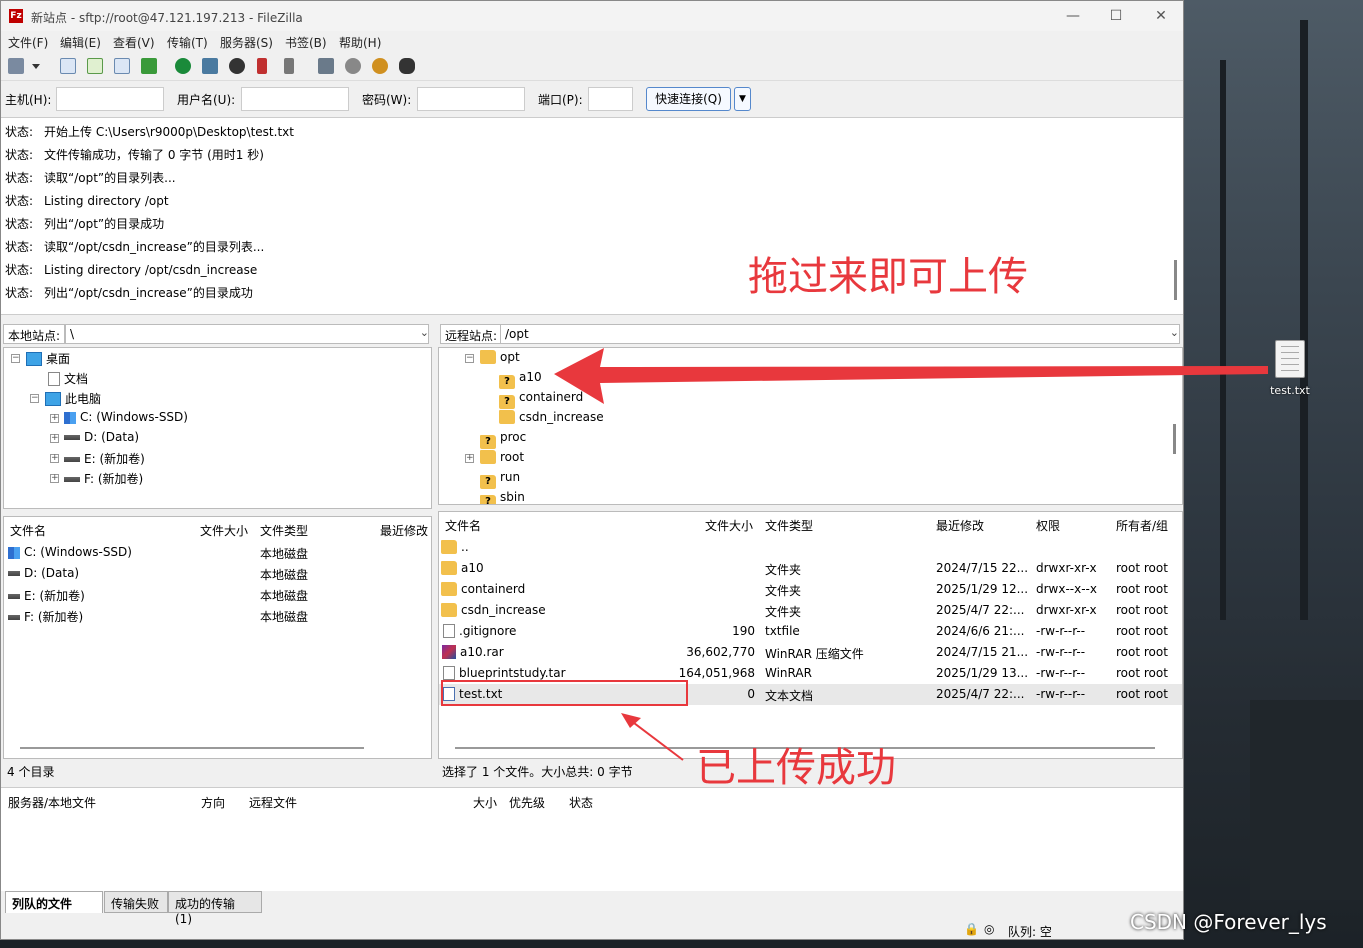 The height and width of the screenshot is (948, 1363). Describe the element at coordinates (134, 42) in the screenshot. I see `menu-view: 查看(V)` at that location.